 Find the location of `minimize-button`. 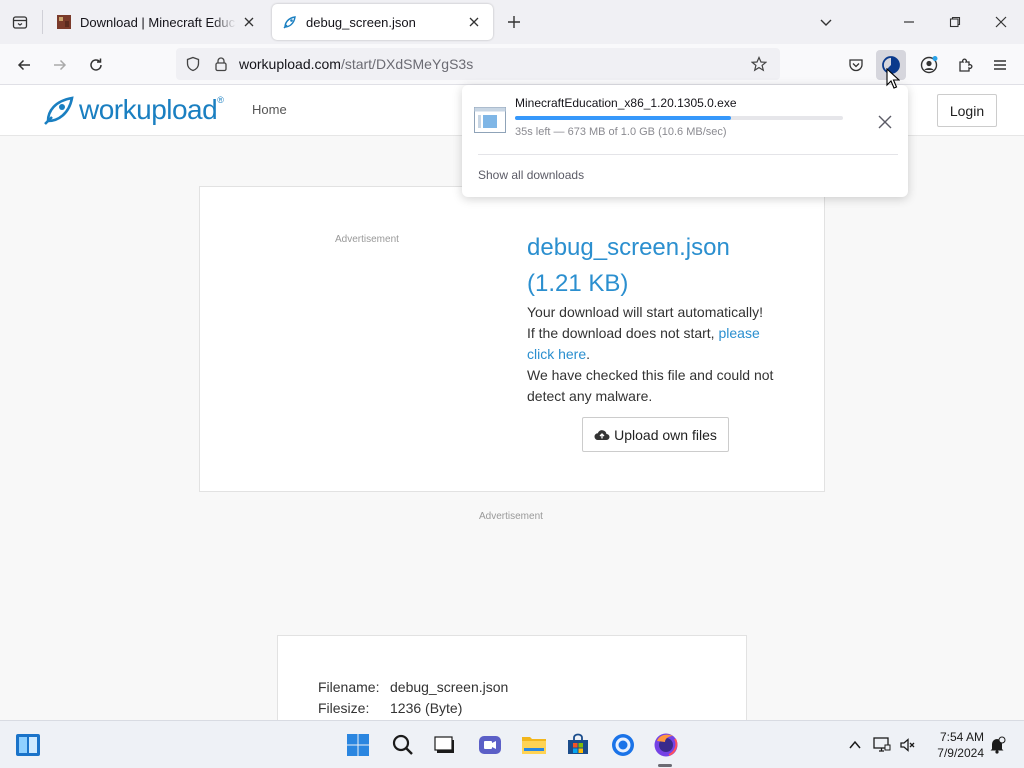

minimize-button is located at coordinates (909, 22).